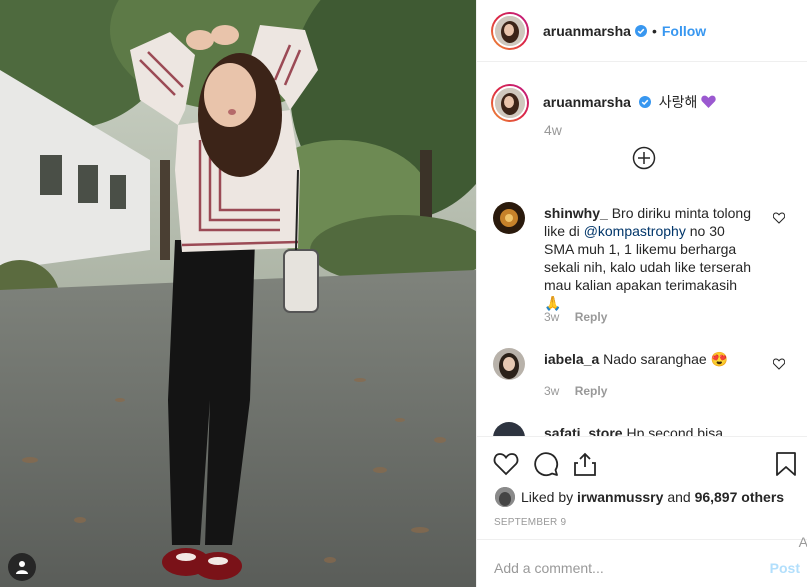 This screenshot has width=807, height=587. What do you see at coordinates (583, 430) in the screenshot?
I see `commenter-username: safati_store` at bounding box center [583, 430].